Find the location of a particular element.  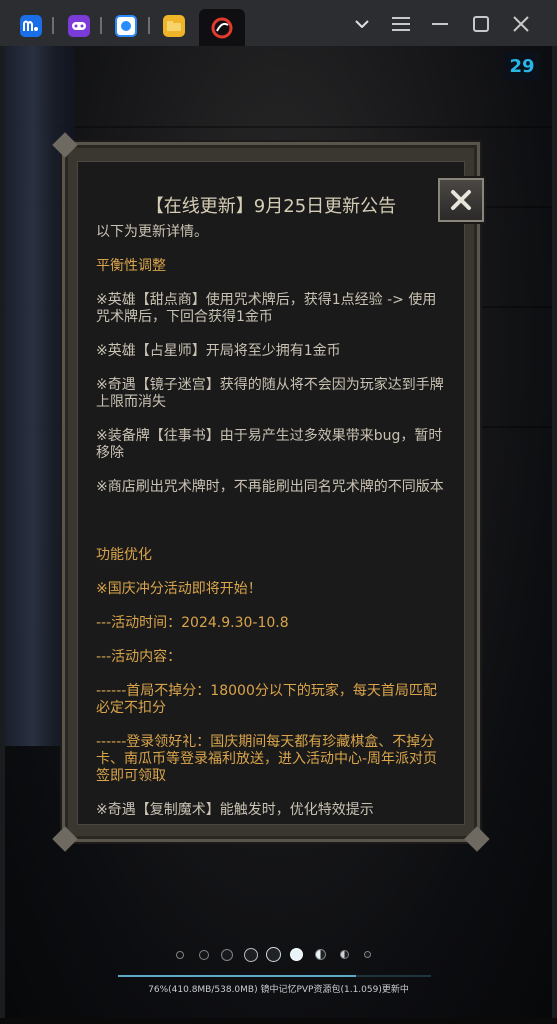

chevron-down-icon is located at coordinates (362, 24).